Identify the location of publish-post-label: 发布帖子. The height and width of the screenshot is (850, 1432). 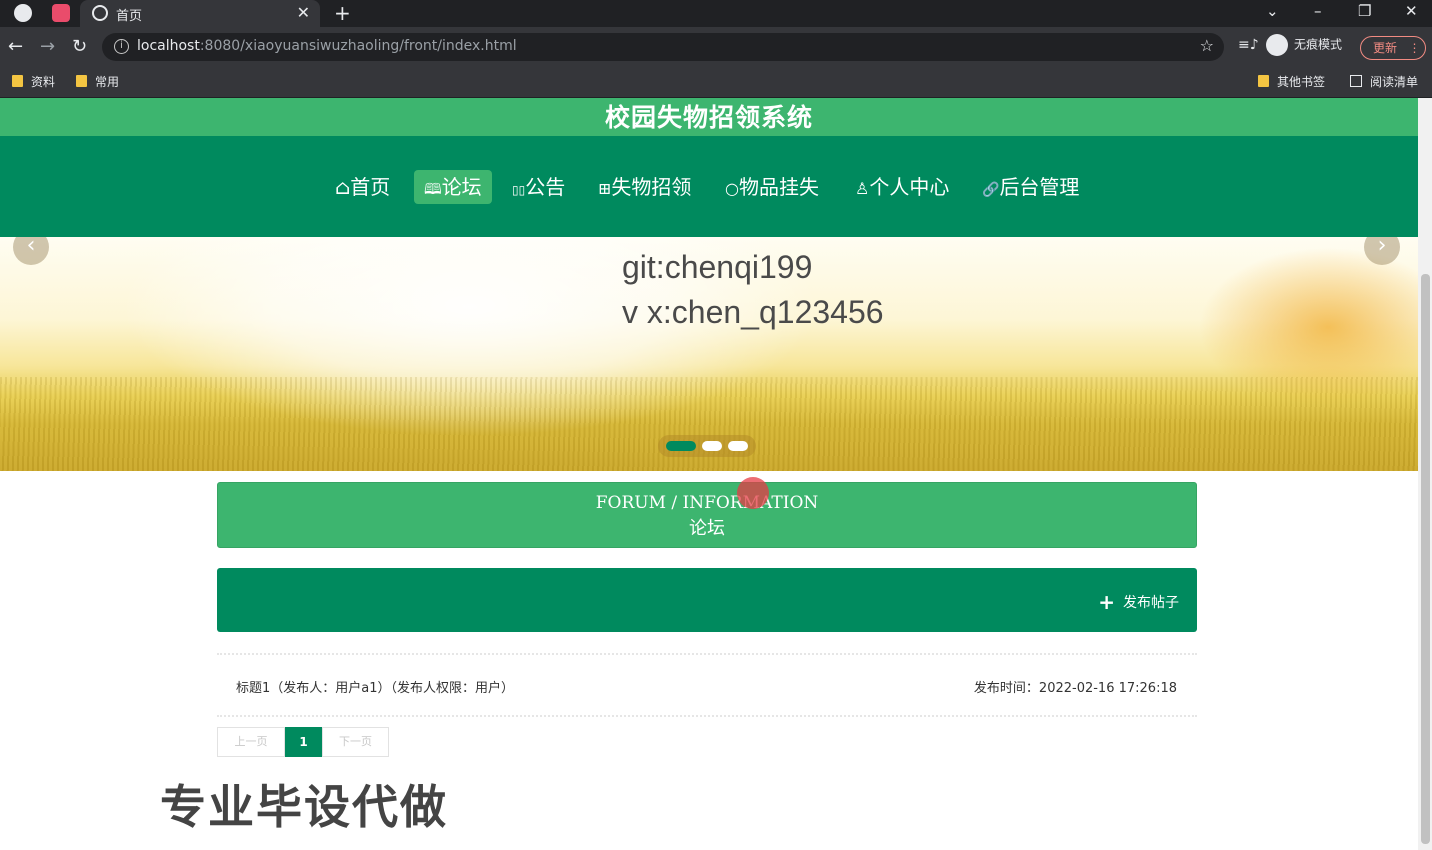
(1151, 603).